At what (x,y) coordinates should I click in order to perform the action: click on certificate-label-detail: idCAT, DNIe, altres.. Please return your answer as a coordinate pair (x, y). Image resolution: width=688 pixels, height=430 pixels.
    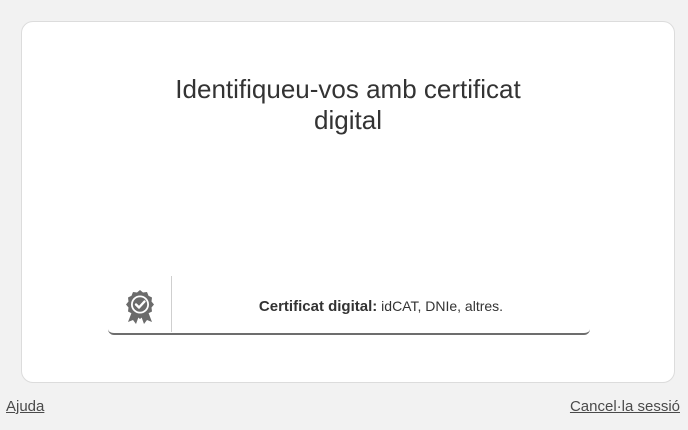
    Looking at the image, I should click on (442, 305).